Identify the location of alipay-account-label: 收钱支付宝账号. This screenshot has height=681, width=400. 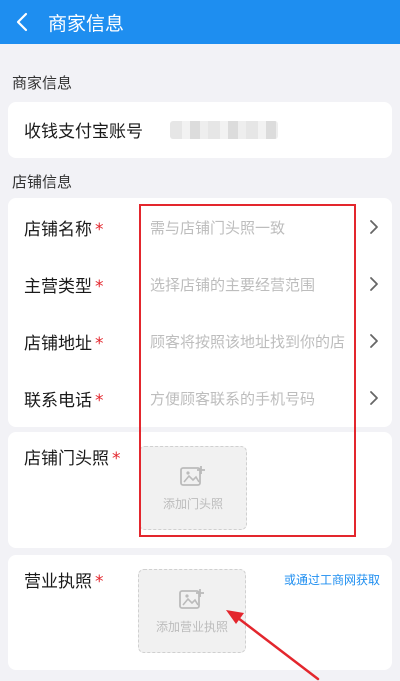
(83, 132).